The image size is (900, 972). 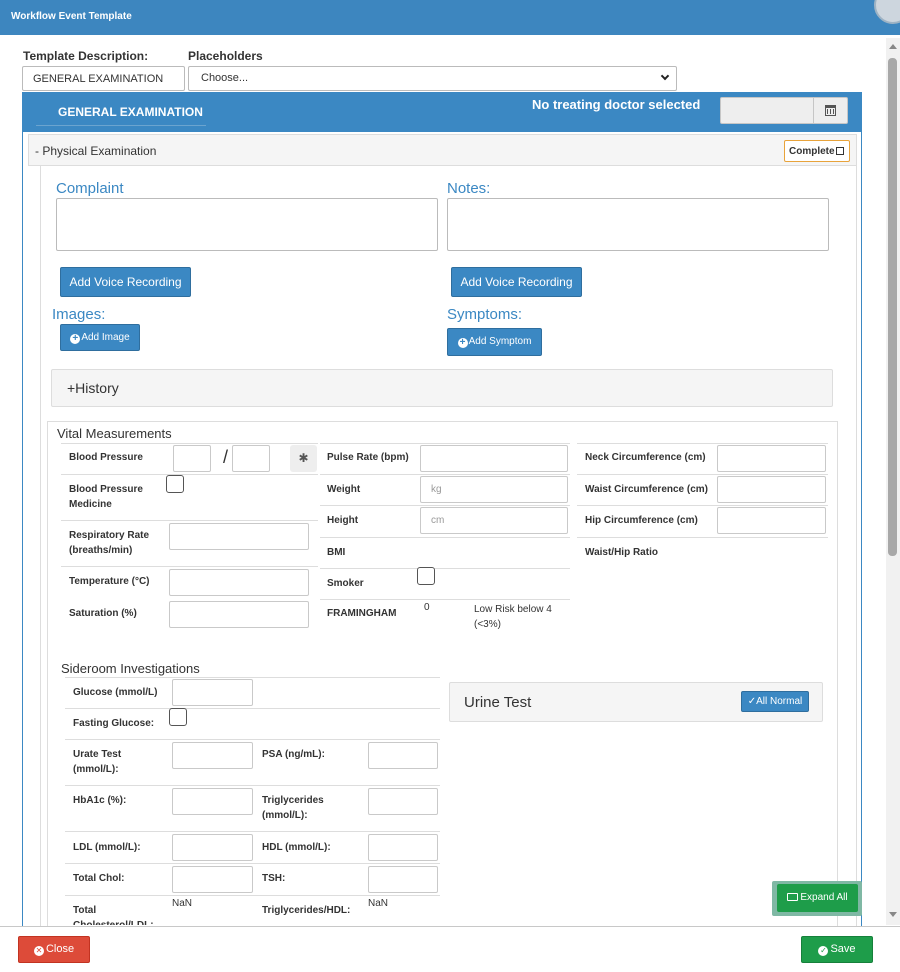 I want to click on window-title: Workflow Event Template, so click(x=71, y=16).